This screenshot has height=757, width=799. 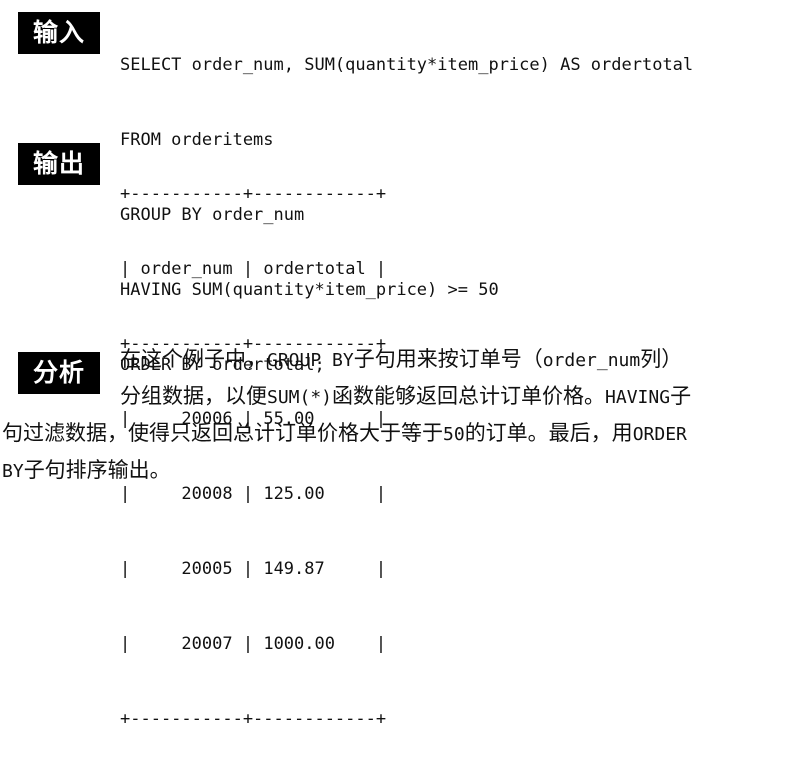 What do you see at coordinates (59, 164) in the screenshot?
I see `output-label: 输出` at bounding box center [59, 164].